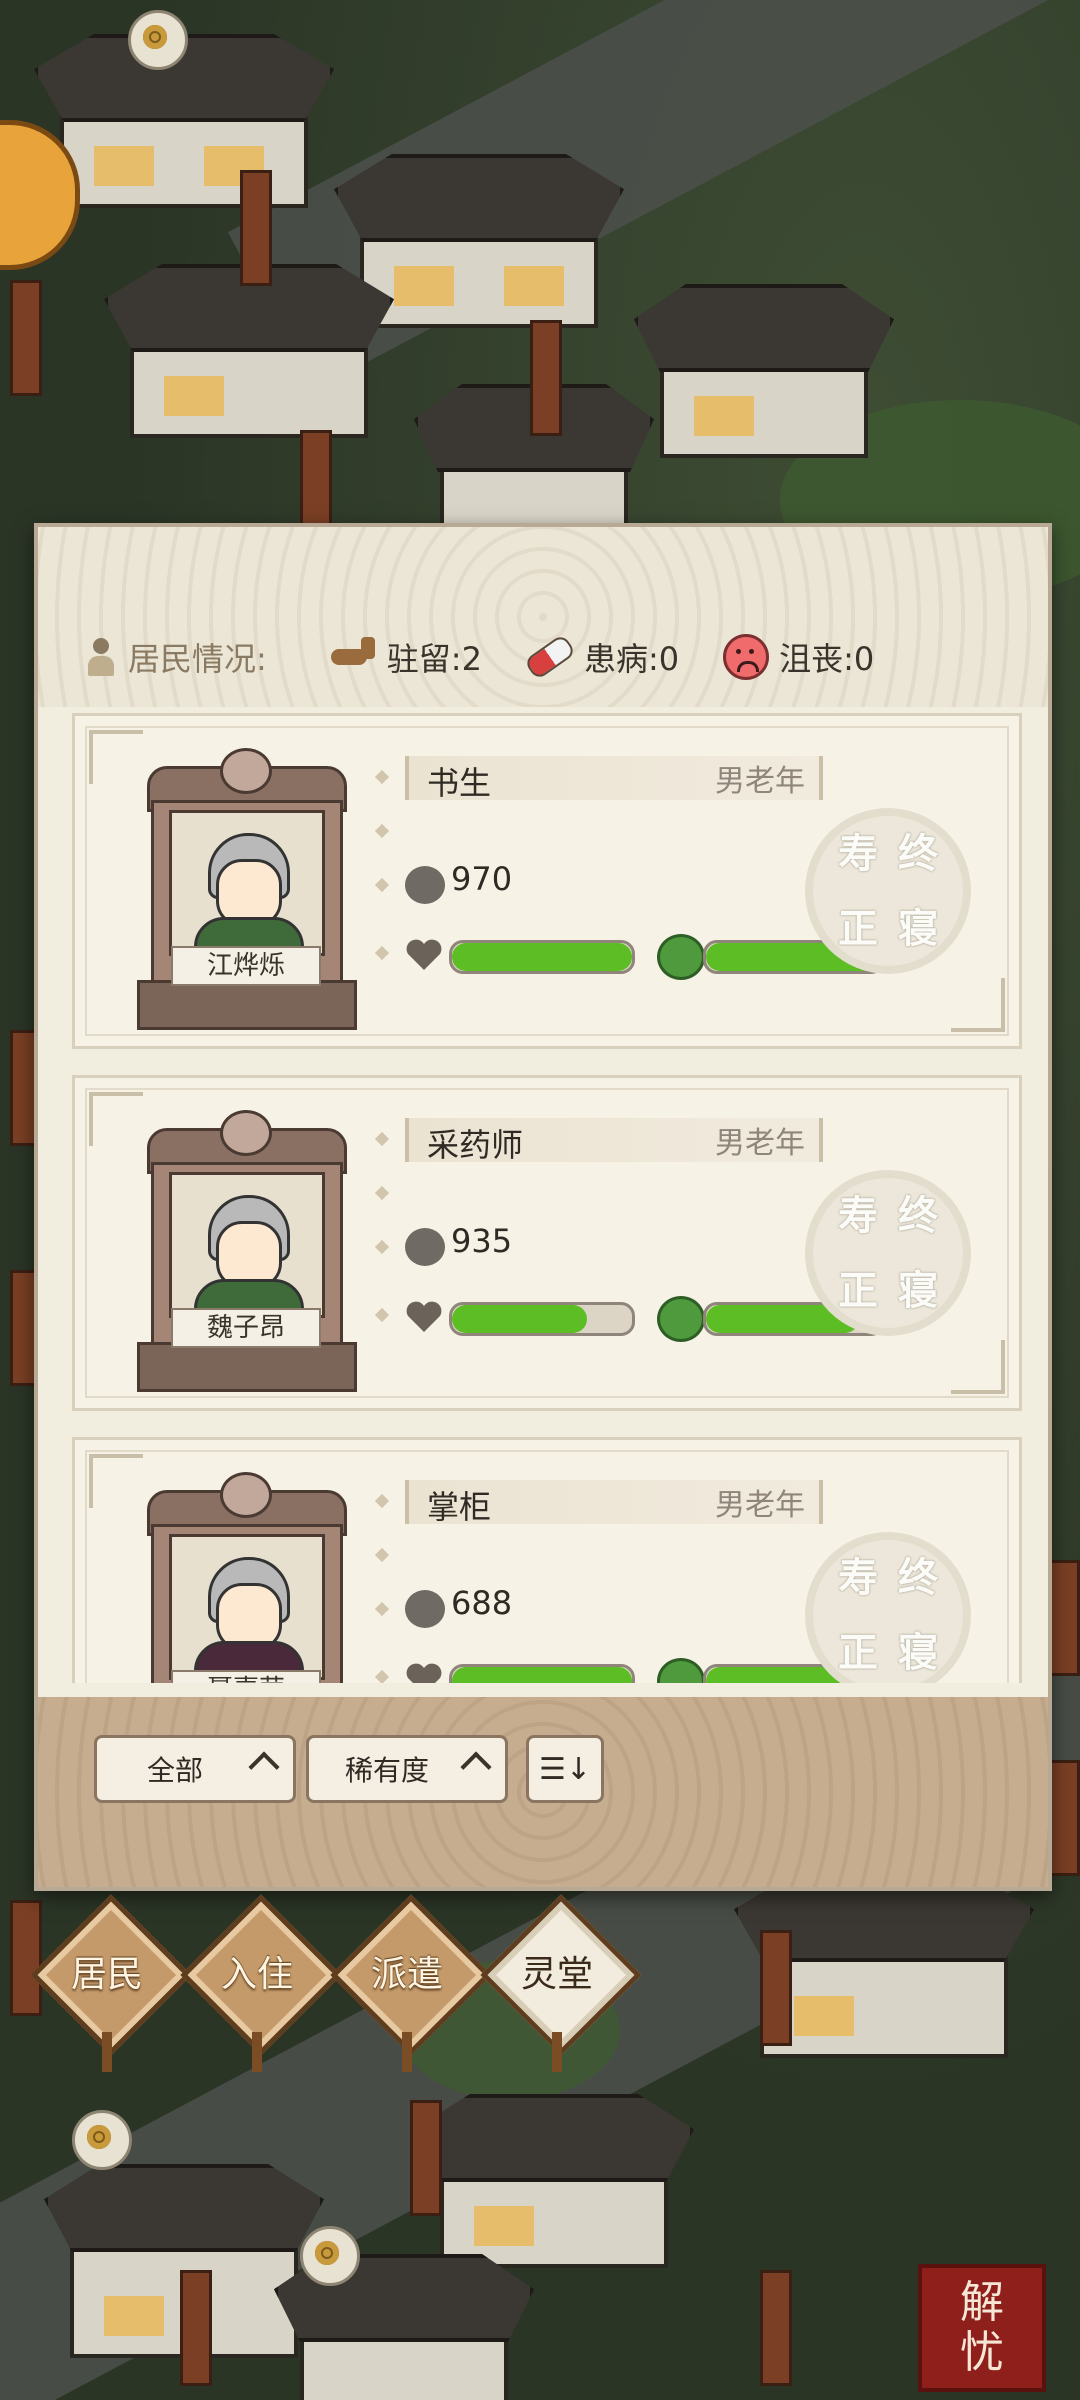  What do you see at coordinates (547, 1560) in the screenshot?
I see `resident-card: 聂嘉荣 掌柜 男老年 688 寿终 正寝` at bounding box center [547, 1560].